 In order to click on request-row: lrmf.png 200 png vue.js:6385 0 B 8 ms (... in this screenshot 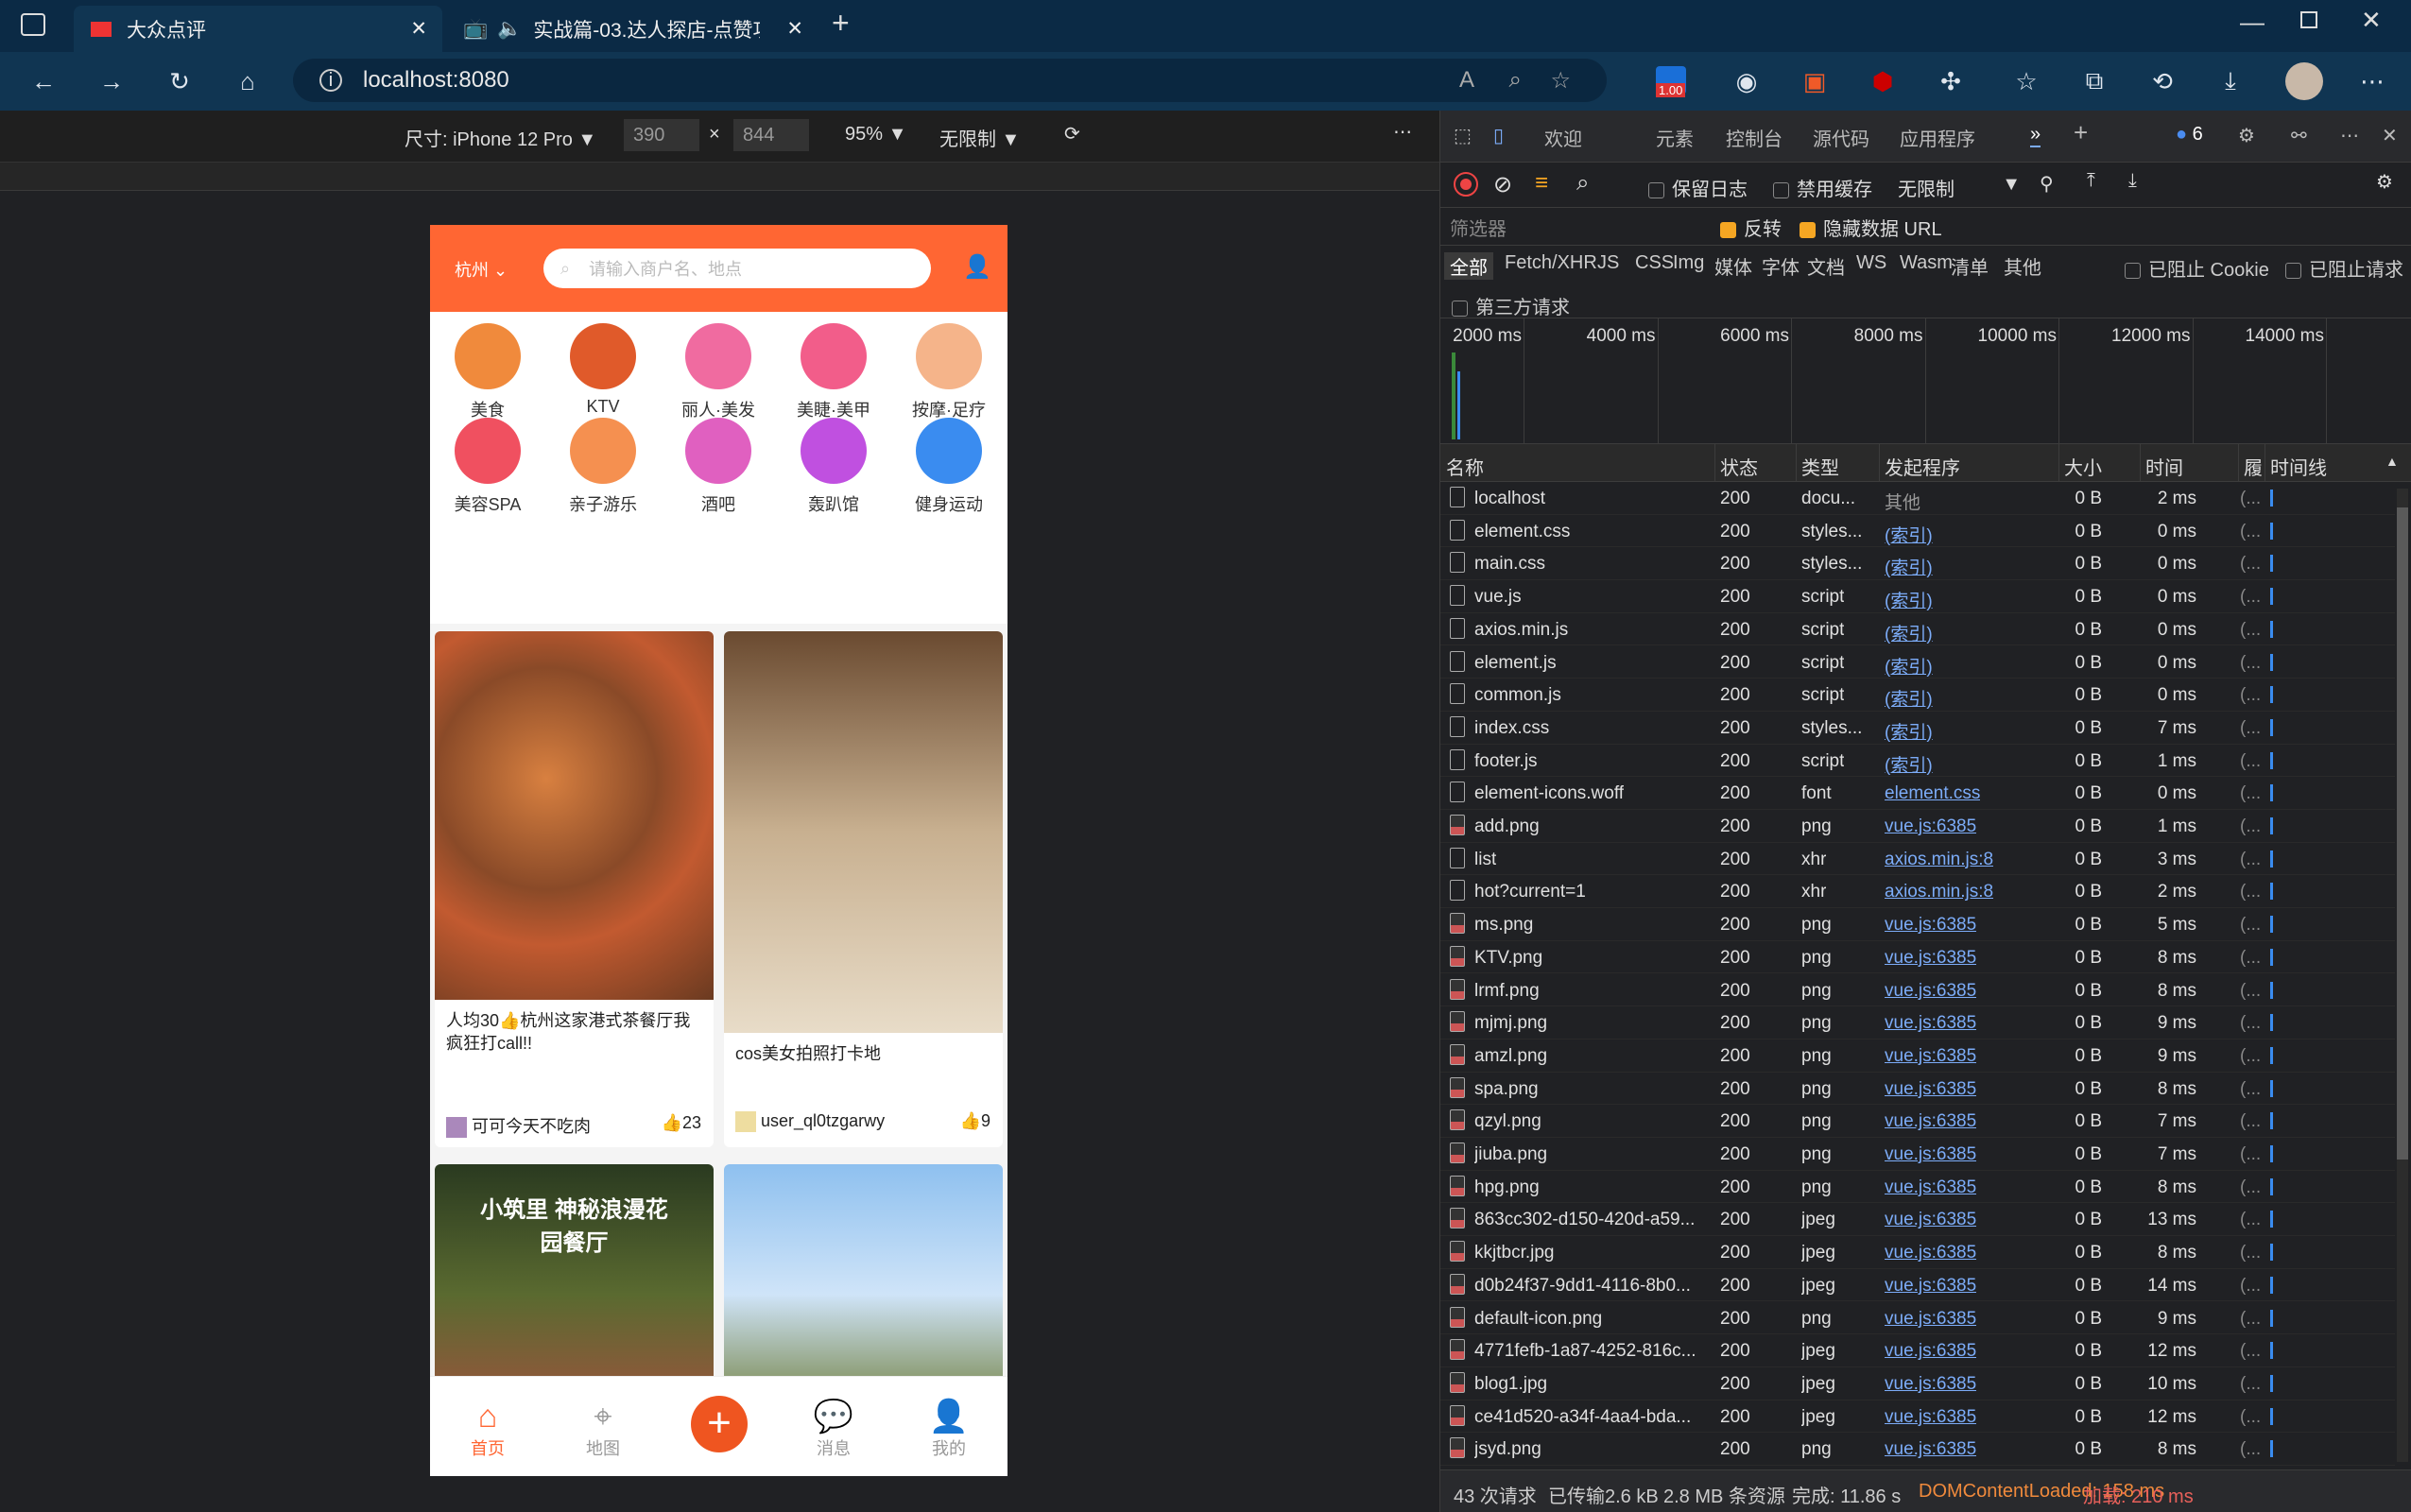, I will do `click(1918, 990)`.